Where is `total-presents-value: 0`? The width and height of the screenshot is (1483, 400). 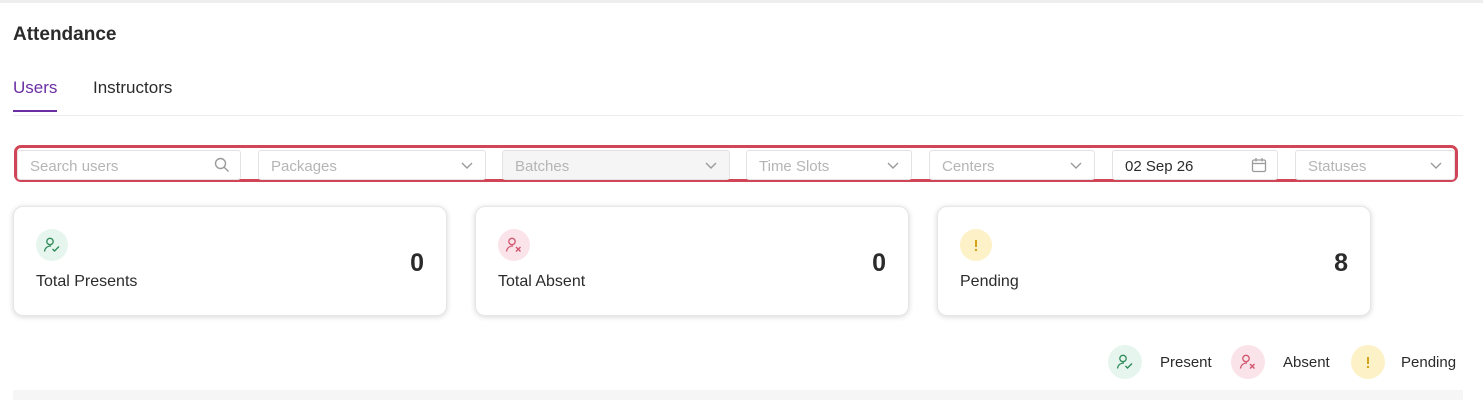
total-presents-value: 0 is located at coordinates (417, 263).